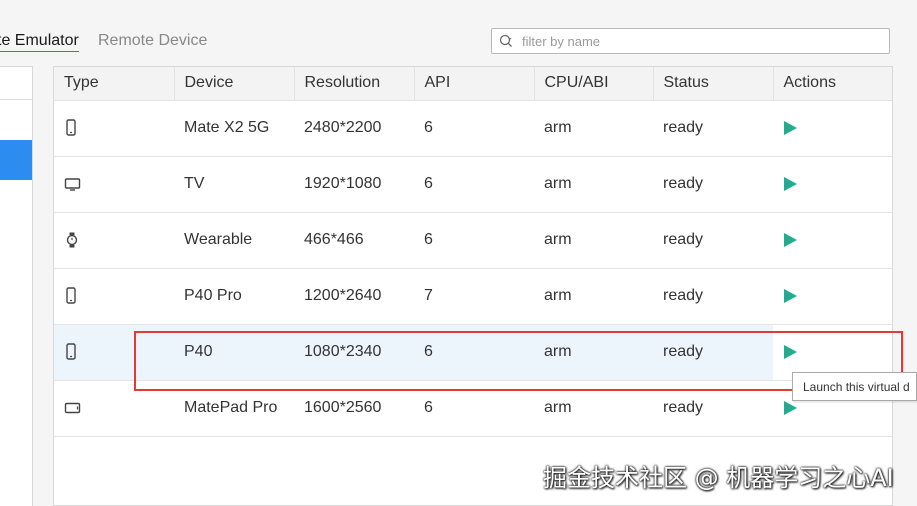 This screenshot has width=917, height=506. Describe the element at coordinates (16, 160) in the screenshot. I see `left-panel-selected-item` at that location.